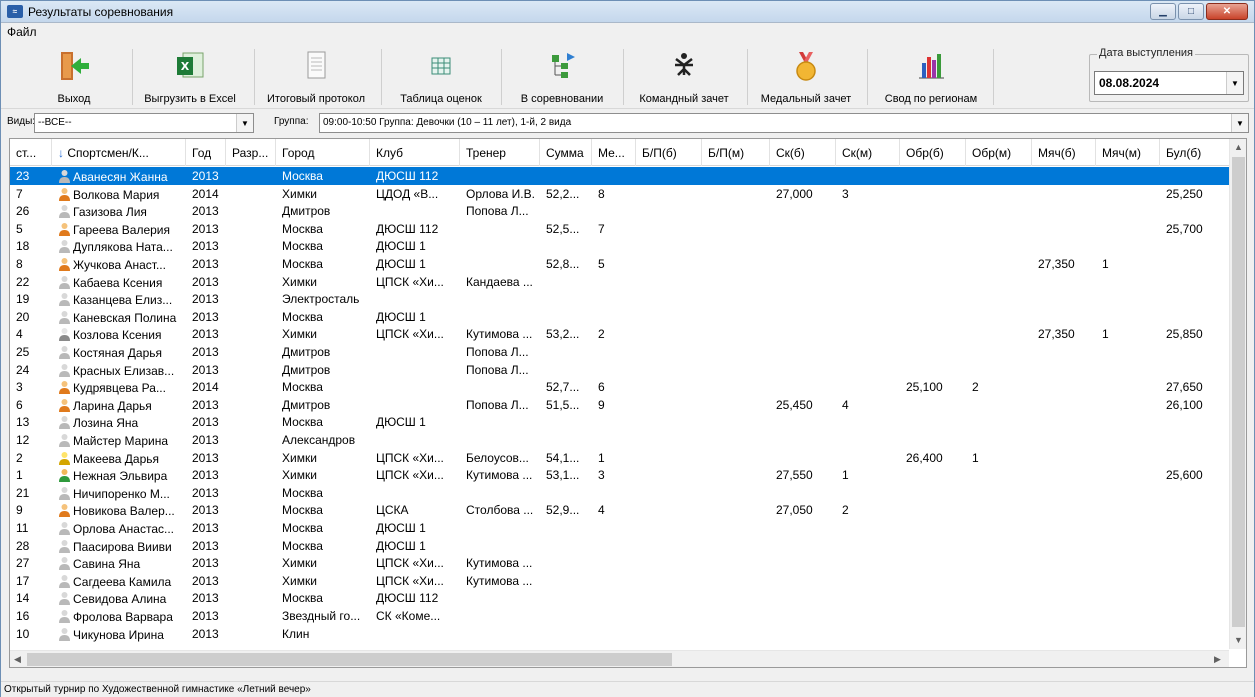  What do you see at coordinates (620, 422) in the screenshot?
I see `table-row: 13 Лозина Яна 2013 Москва ДЮСШ 1` at bounding box center [620, 422].